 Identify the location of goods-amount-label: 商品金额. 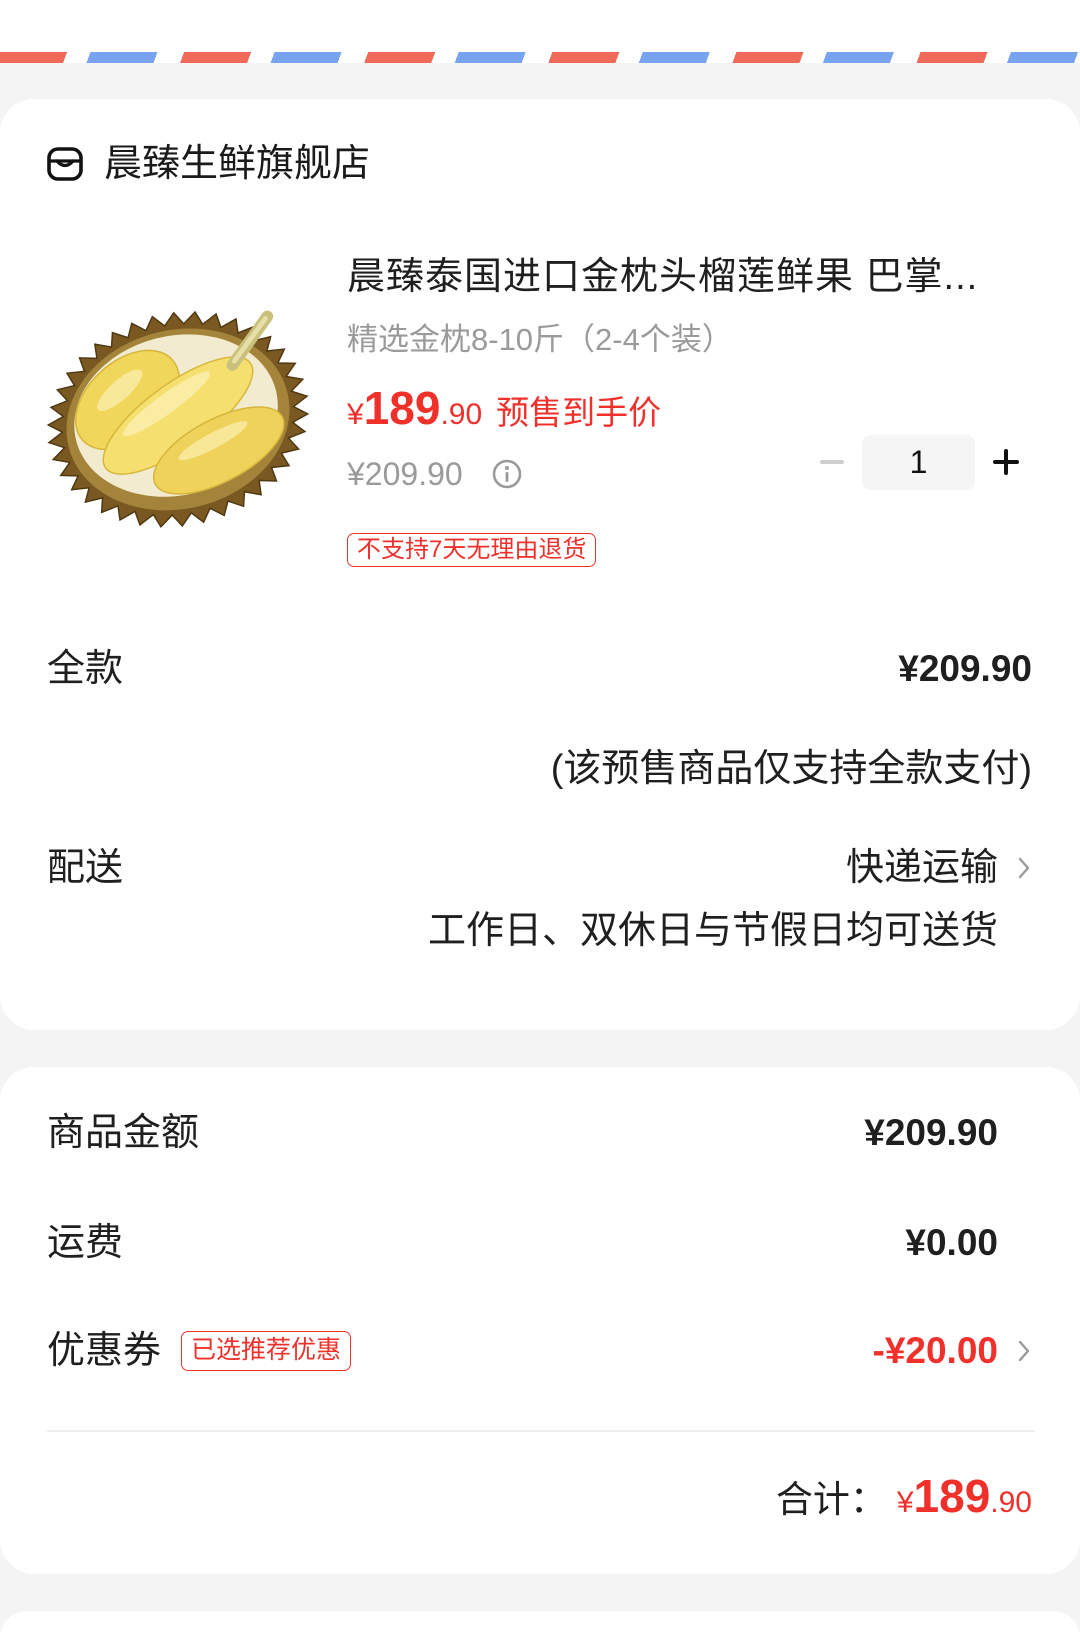
(123, 1133).